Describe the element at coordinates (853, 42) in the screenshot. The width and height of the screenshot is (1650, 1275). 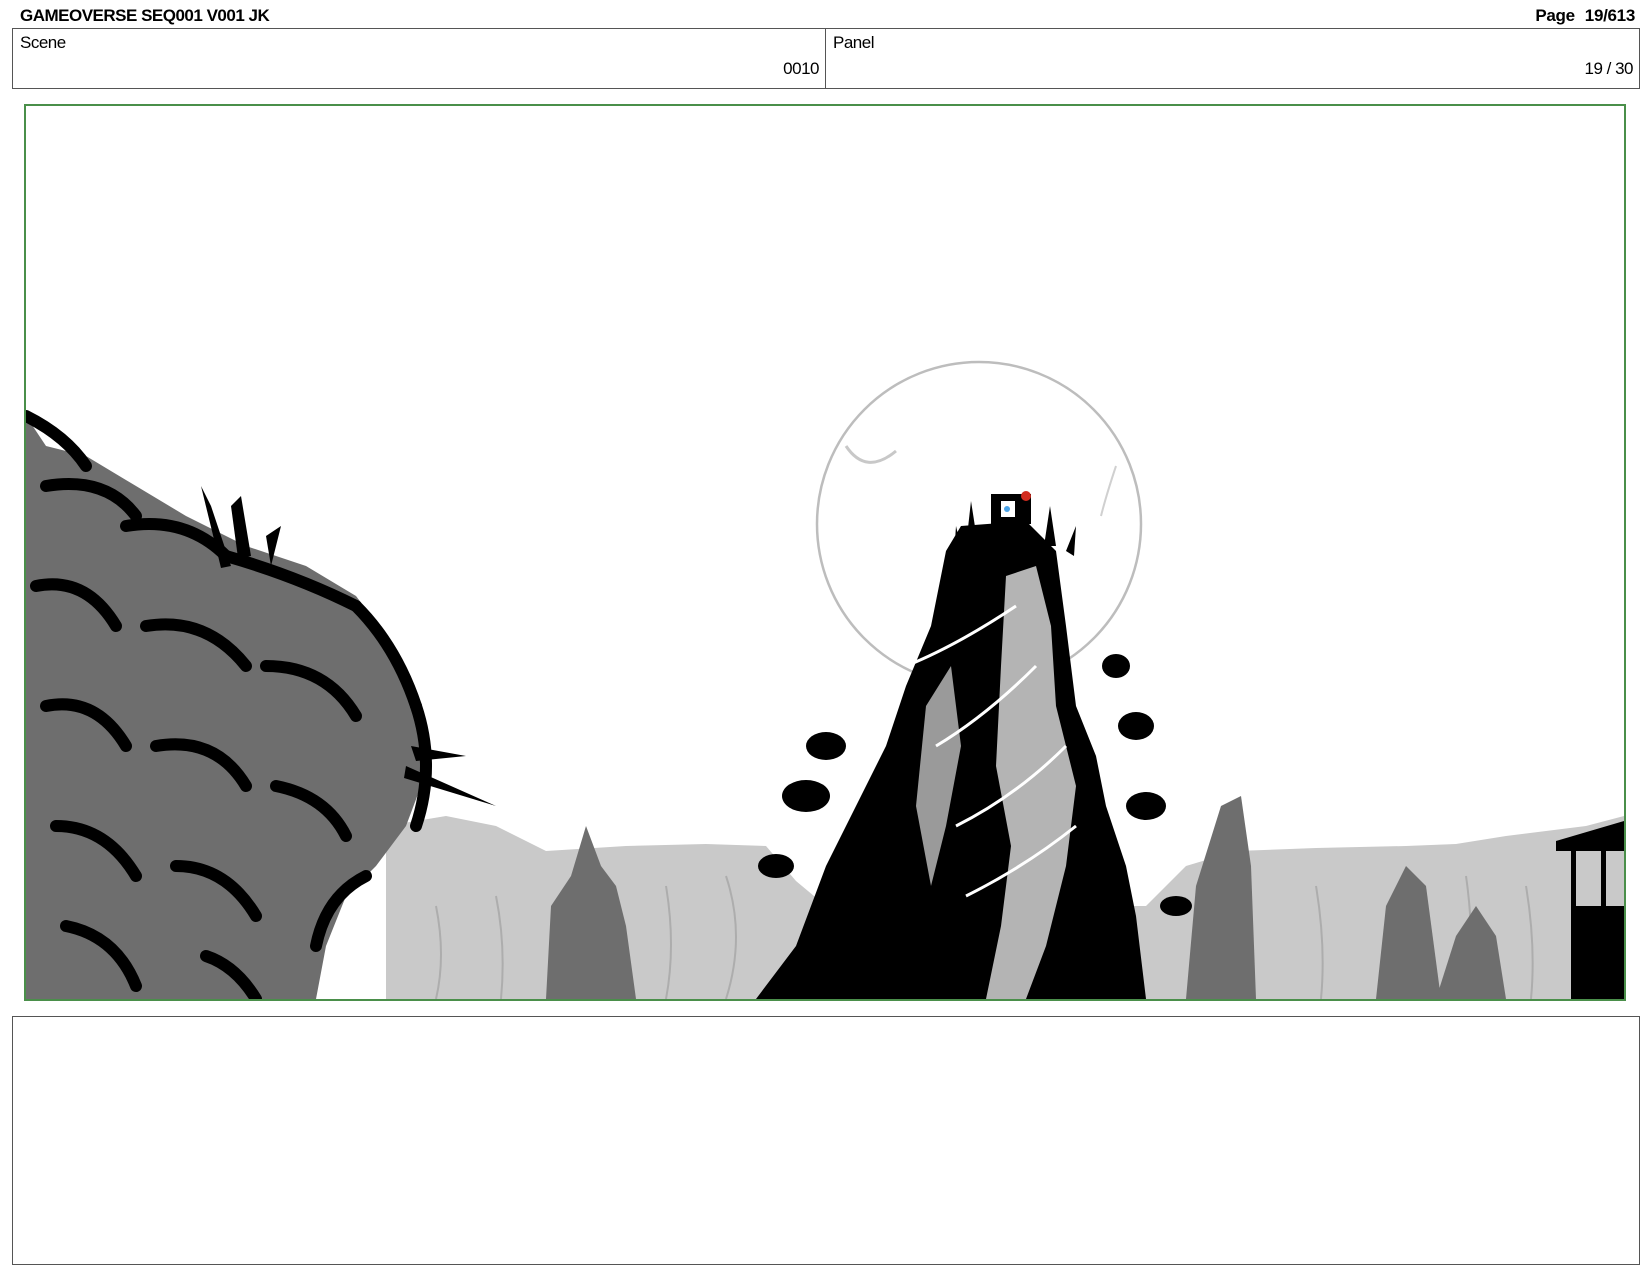
I see `panel-label: Panel` at that location.